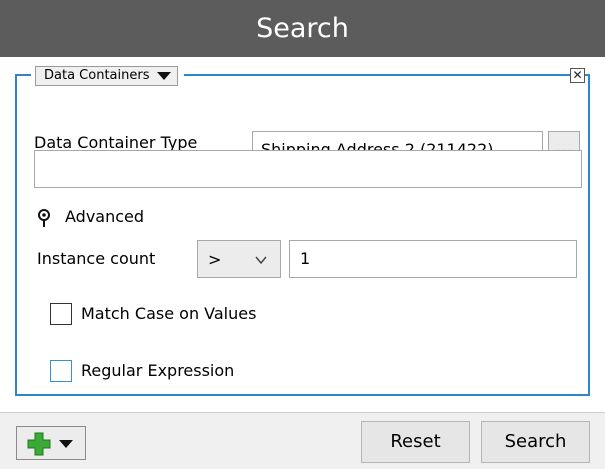 The width and height of the screenshot is (605, 469). What do you see at coordinates (415, 442) in the screenshot?
I see `reset-button: Reset` at bounding box center [415, 442].